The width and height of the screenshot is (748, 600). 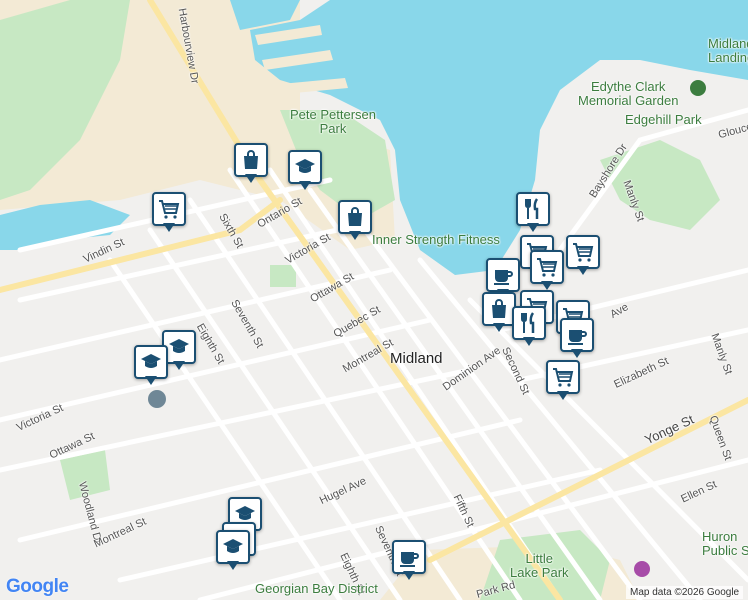 What do you see at coordinates (725, 543) in the screenshot?
I see `huron-public-school-label: Huron Public Sc` at bounding box center [725, 543].